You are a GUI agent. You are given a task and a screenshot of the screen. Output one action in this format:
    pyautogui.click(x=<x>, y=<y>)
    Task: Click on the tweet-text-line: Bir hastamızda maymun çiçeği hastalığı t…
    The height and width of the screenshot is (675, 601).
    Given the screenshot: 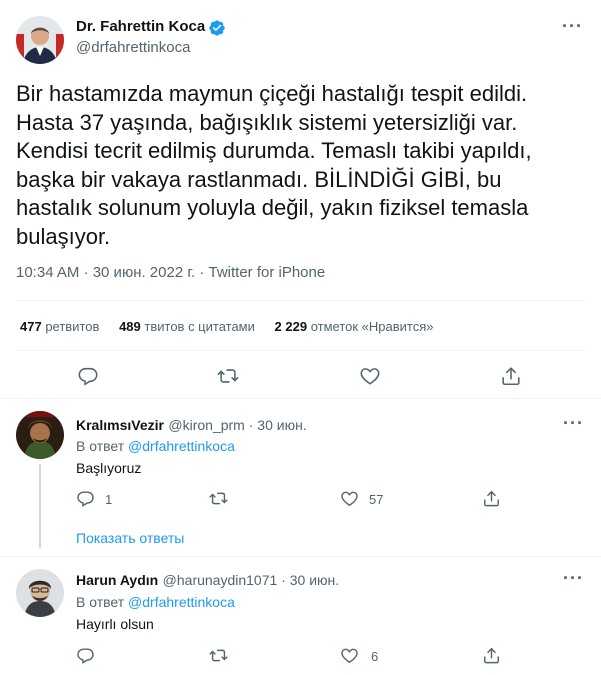 What is the action you would take?
    pyautogui.click(x=272, y=93)
    